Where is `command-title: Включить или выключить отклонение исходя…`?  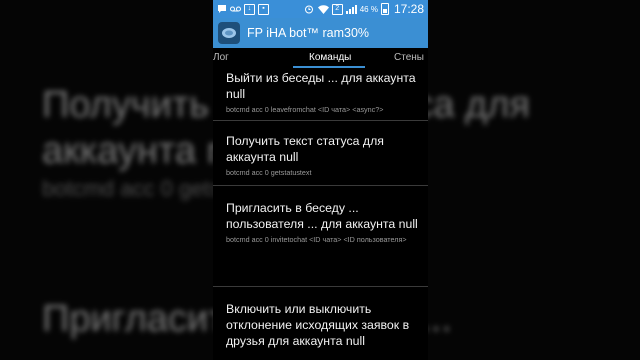 command-title: Включить или выключить отклонение исходя… is located at coordinates (318, 325).